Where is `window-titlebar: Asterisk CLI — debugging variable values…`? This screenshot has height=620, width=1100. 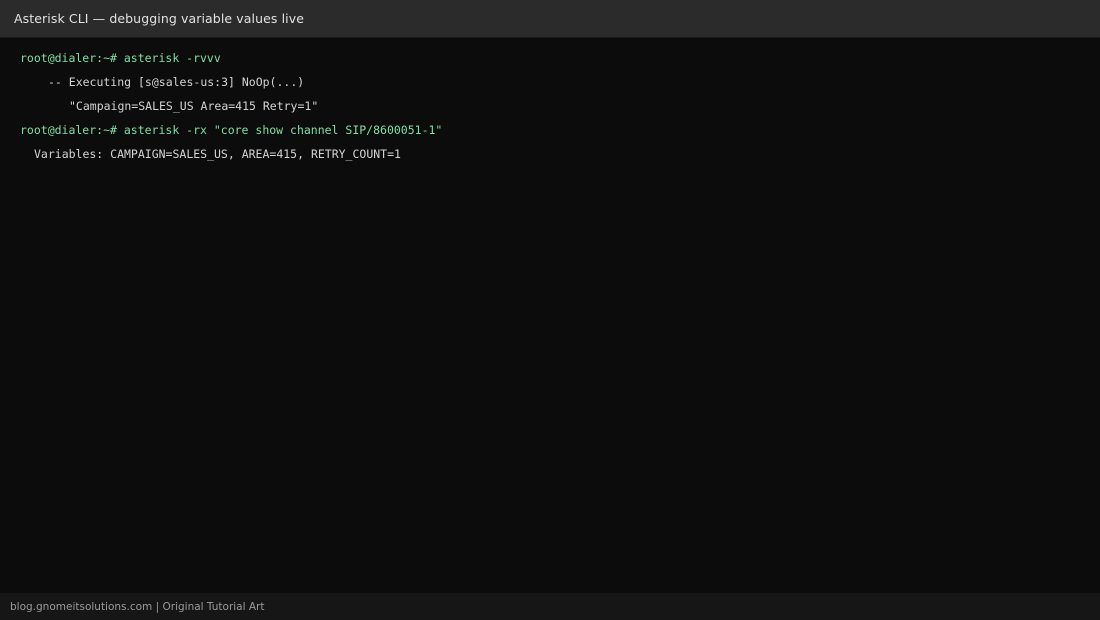 window-titlebar: Asterisk CLI — debugging variable values… is located at coordinates (550, 19).